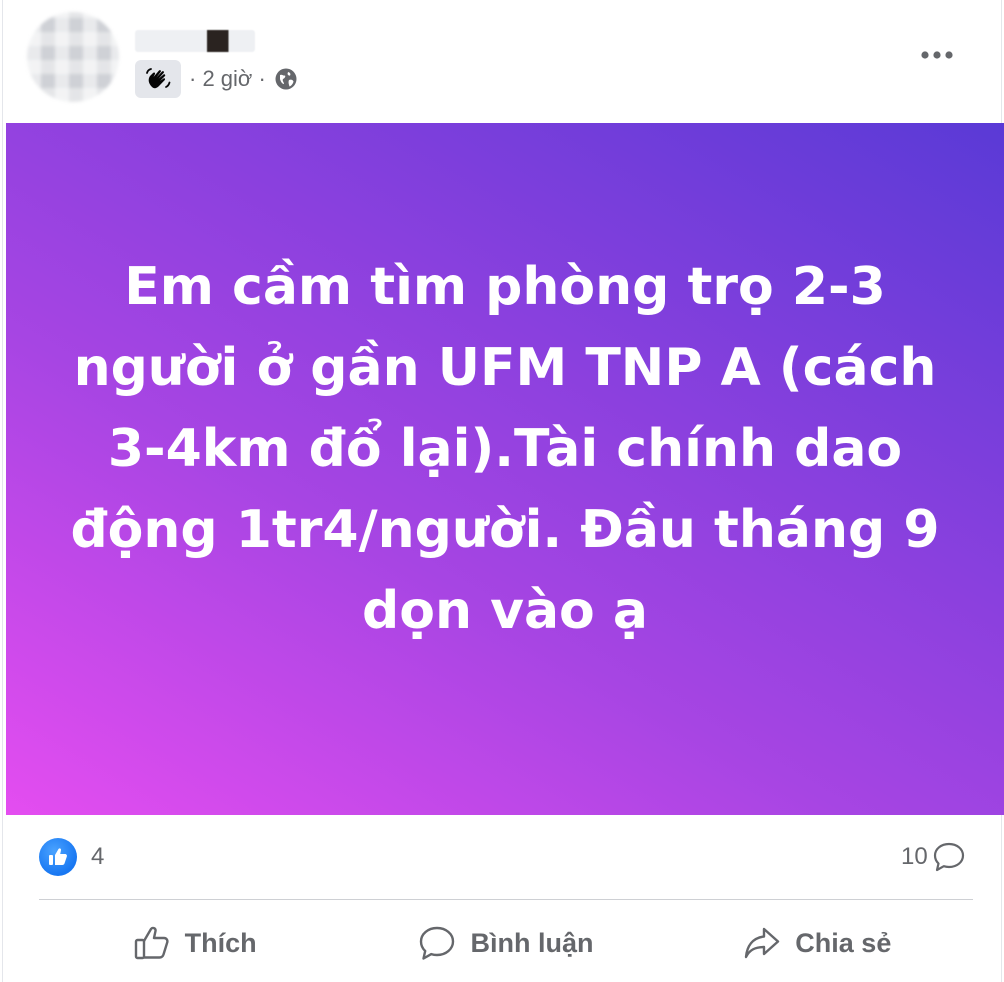 The width and height of the screenshot is (1004, 982). What do you see at coordinates (762, 943) in the screenshot?
I see `share-arrow-icon` at bounding box center [762, 943].